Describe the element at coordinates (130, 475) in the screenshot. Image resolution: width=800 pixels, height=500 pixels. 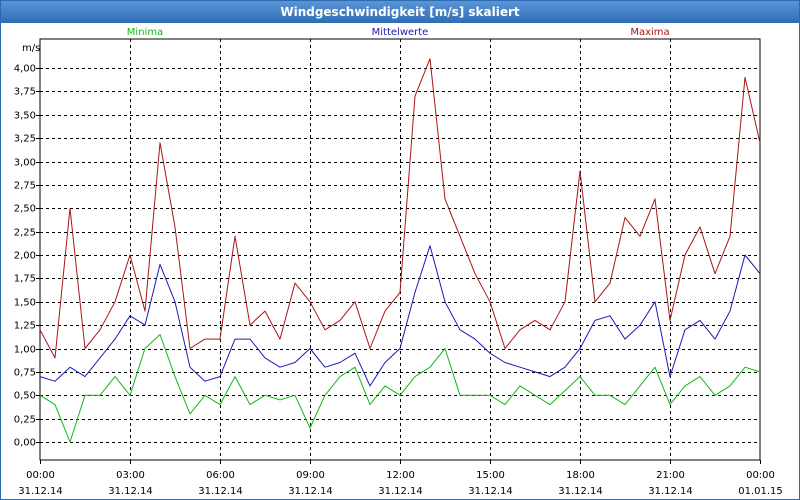
I see `x-tick-time: 03:00` at that location.